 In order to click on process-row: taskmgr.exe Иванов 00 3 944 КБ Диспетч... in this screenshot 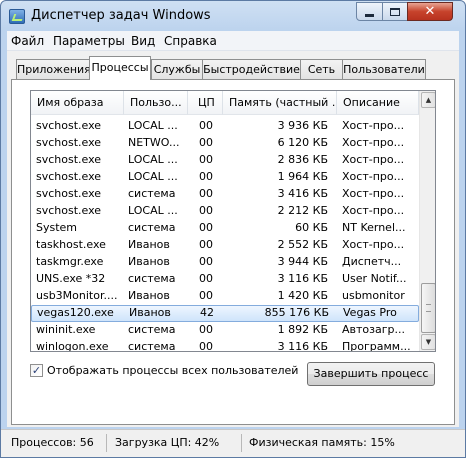, I will do `click(225, 262)`.